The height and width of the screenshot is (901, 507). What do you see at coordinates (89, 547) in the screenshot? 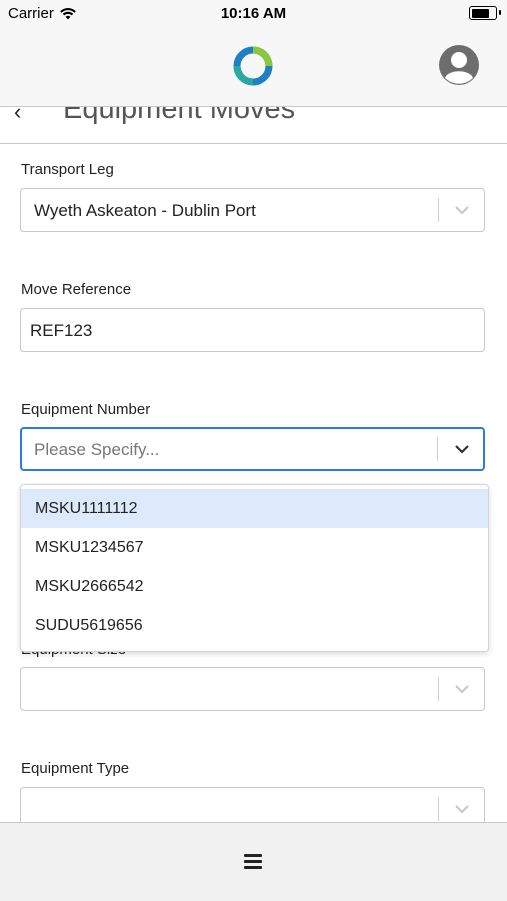
I see `dropdown-option-label: MSKU1234567` at bounding box center [89, 547].